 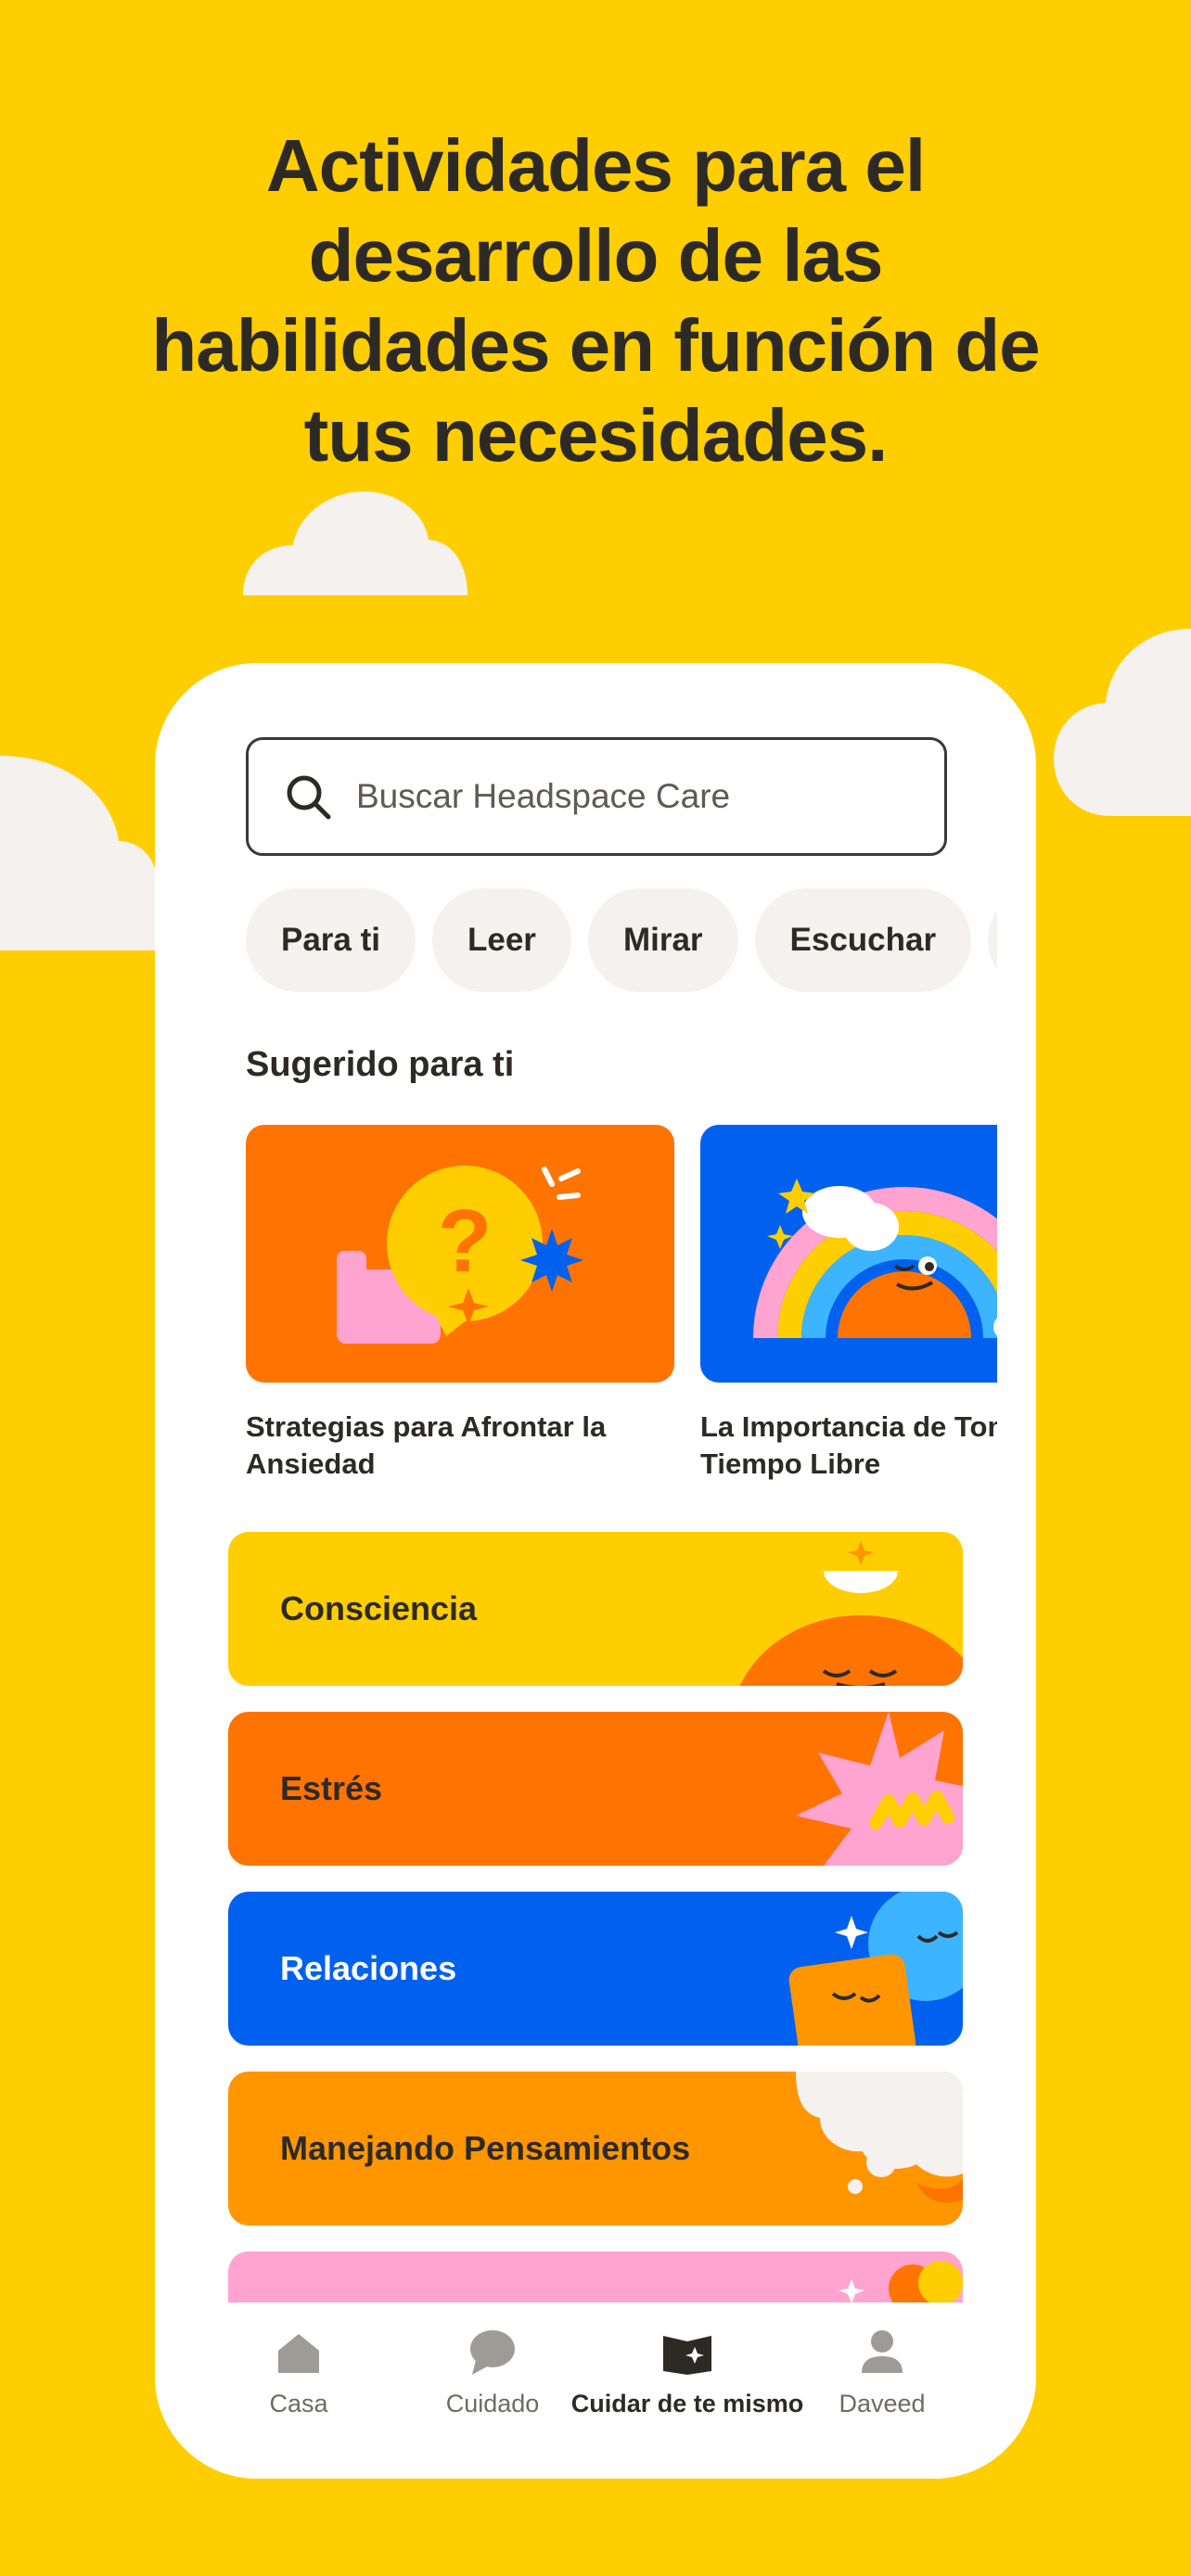 I want to click on mindfulness-illustration, so click(x=851, y=1613).